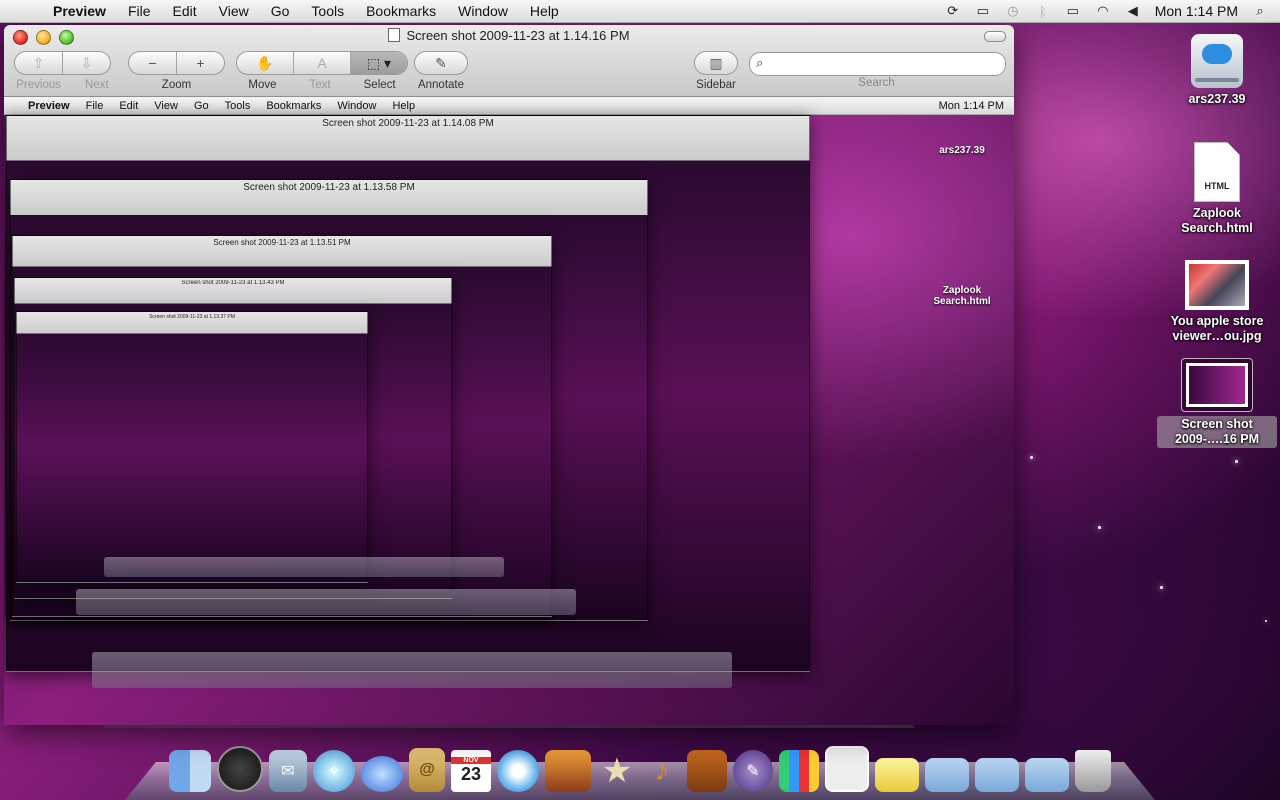 The image size is (1280, 800). I want to click on address-book-icon: @, so click(427, 770).